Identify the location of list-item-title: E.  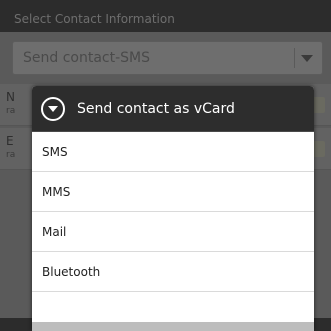
(10, 141).